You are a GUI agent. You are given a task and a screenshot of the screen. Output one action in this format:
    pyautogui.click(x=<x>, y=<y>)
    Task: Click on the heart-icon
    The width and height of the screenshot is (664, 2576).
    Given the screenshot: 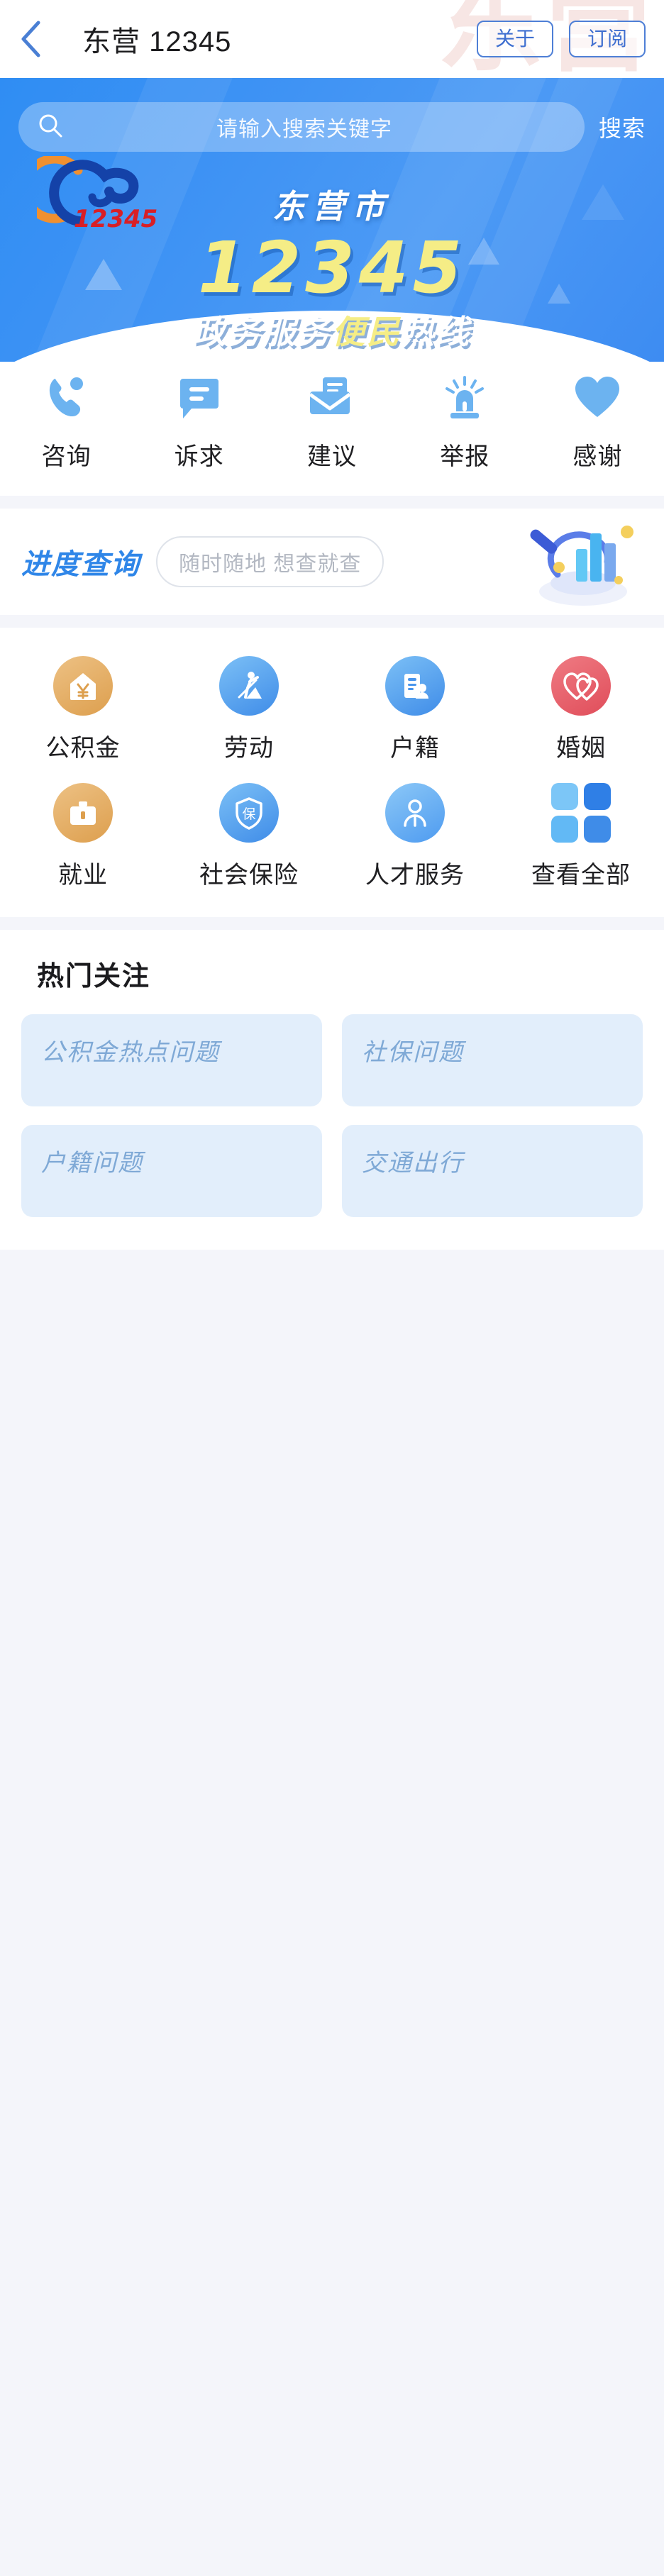 What is the action you would take?
    pyautogui.click(x=597, y=397)
    